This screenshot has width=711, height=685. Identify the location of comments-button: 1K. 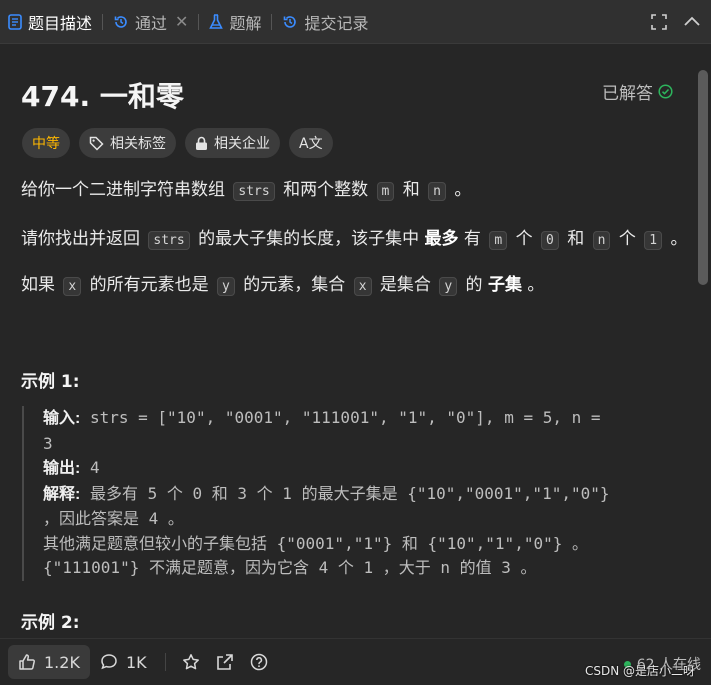
(123, 662).